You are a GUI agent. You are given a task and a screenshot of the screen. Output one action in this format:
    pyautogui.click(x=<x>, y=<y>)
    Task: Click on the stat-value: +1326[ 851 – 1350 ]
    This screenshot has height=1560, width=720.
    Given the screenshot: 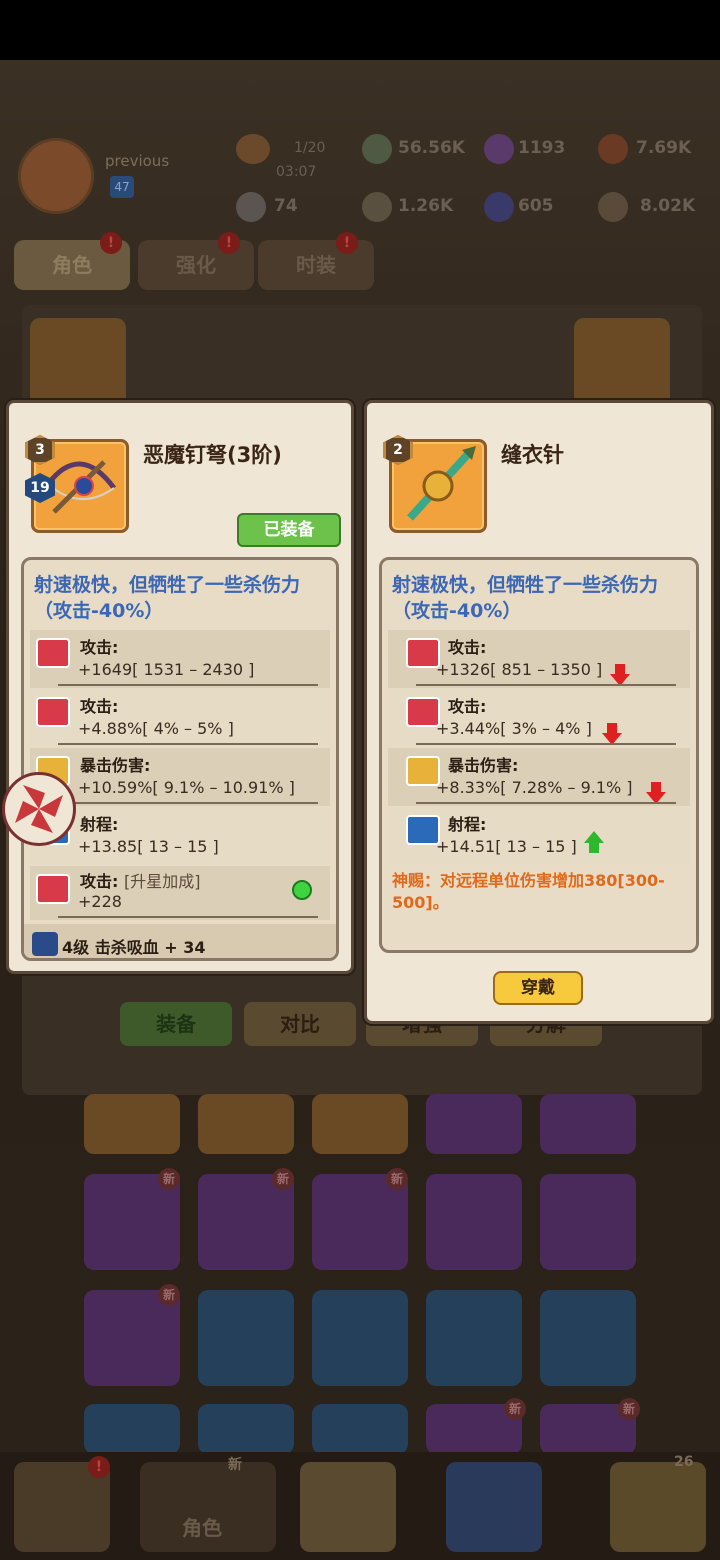 What is the action you would take?
    pyautogui.click(x=519, y=669)
    